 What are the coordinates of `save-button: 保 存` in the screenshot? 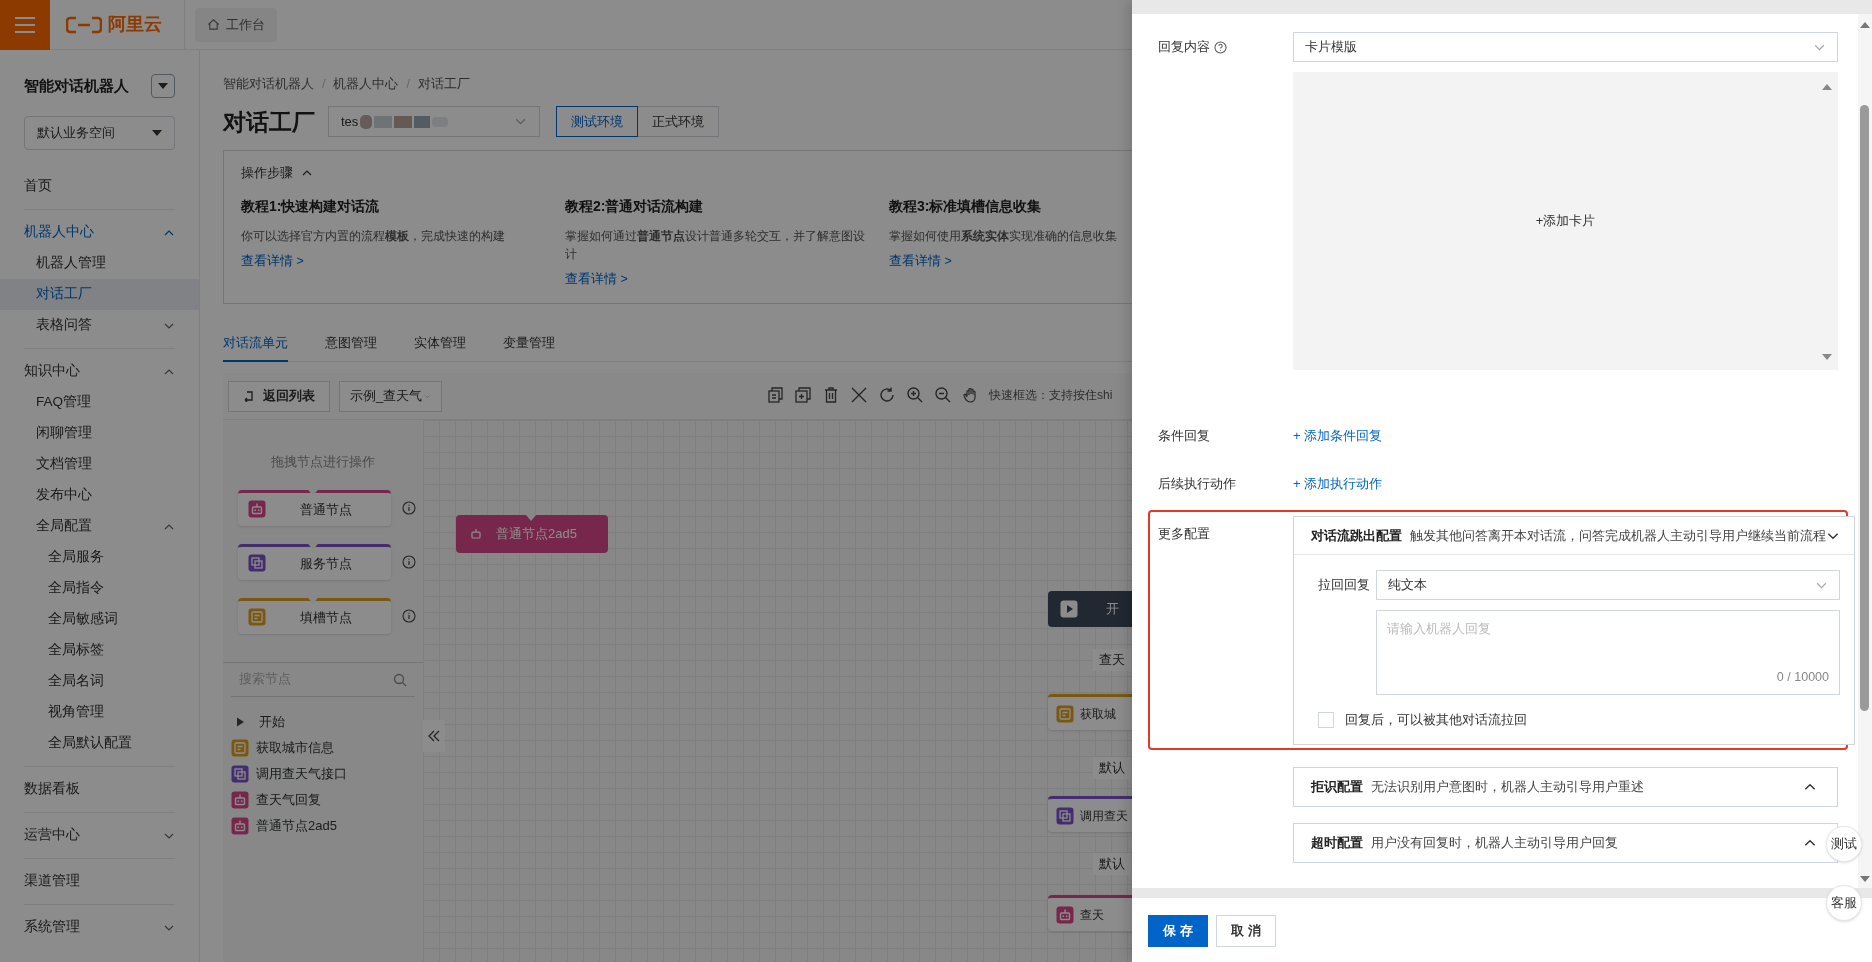 It's located at (1178, 931).